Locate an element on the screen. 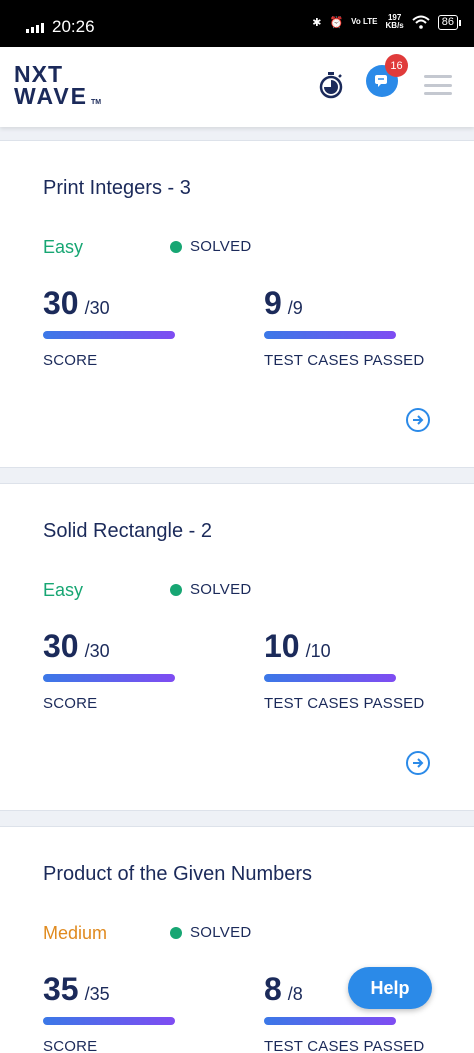 Image resolution: width=474 pixels, height=1053 pixels. nxtwave-logo: NXT WAVE TM is located at coordinates (57, 88).